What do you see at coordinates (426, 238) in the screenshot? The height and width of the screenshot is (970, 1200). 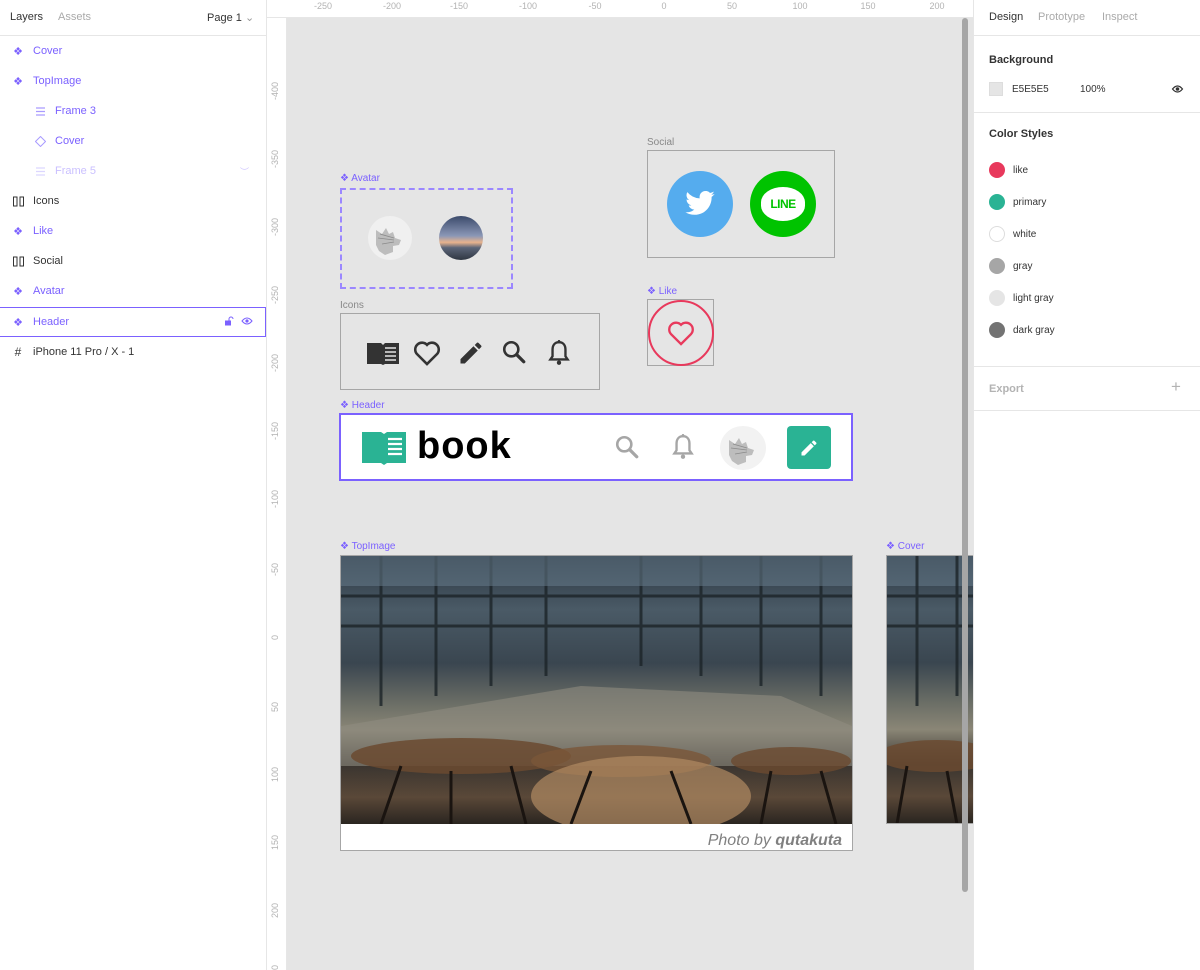 I see `avatar-component` at bounding box center [426, 238].